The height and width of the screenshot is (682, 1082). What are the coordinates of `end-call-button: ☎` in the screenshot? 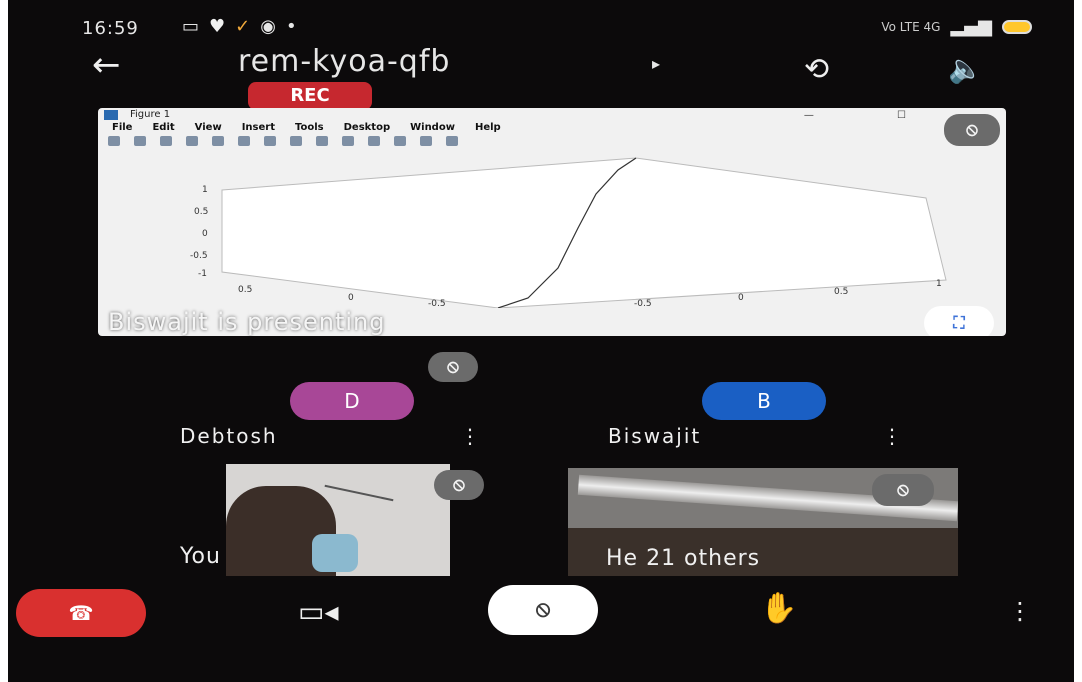 It's located at (81, 613).